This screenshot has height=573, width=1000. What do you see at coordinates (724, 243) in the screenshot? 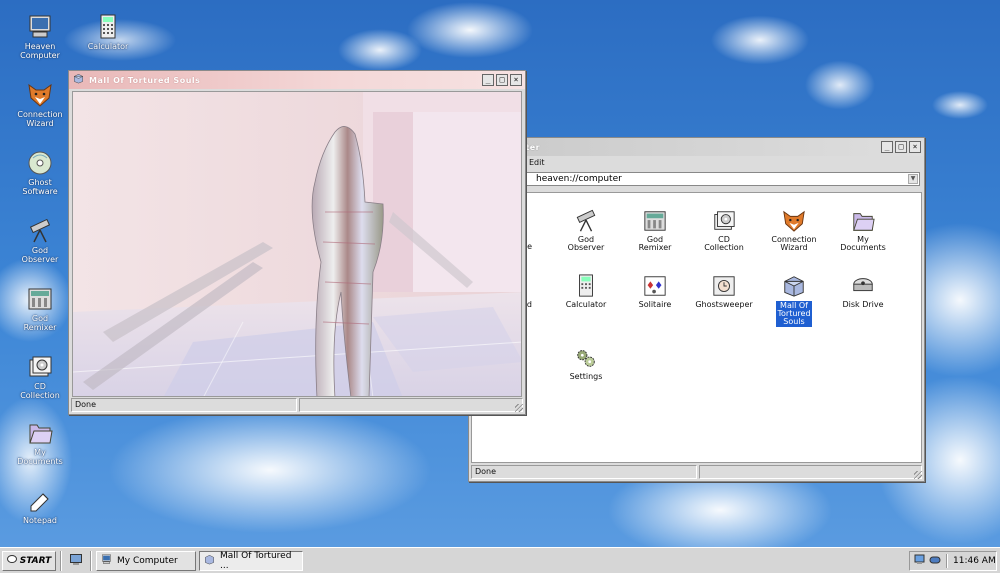
I see `file-label: CD Collection` at bounding box center [724, 243].